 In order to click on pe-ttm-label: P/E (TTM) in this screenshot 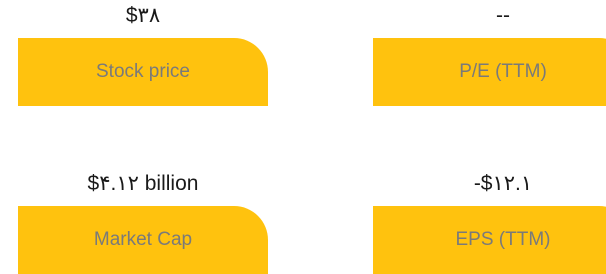, I will do `click(489, 72)`.